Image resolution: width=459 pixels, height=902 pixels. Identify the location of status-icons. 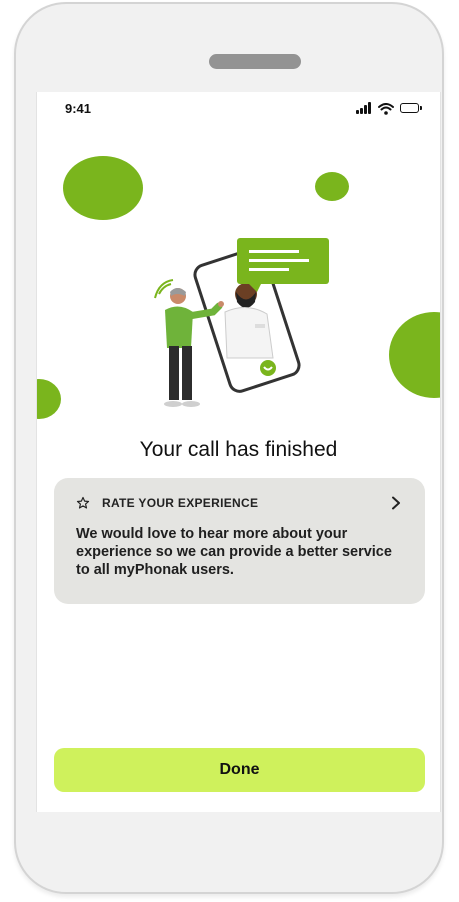
(390, 109).